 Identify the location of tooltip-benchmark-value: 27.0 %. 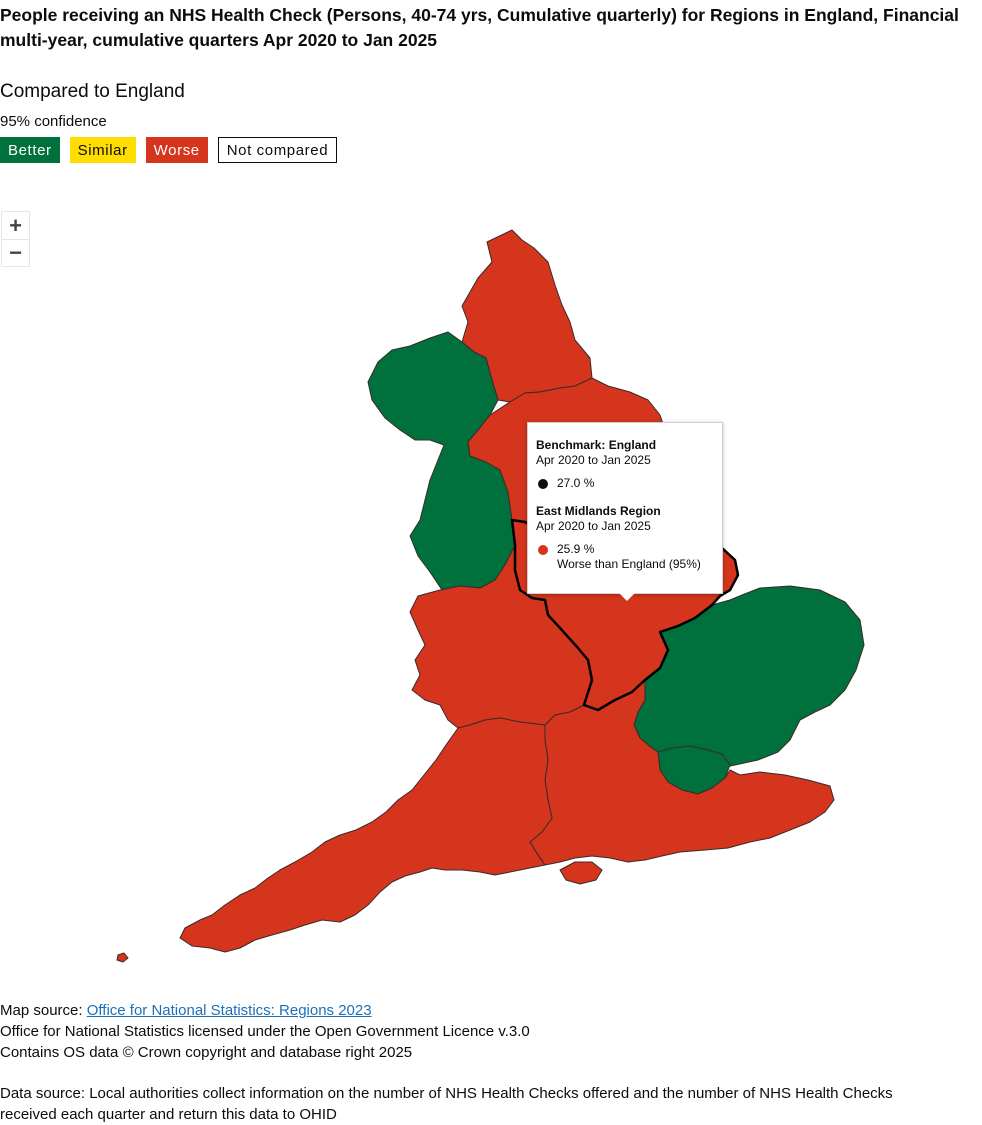
(576, 483).